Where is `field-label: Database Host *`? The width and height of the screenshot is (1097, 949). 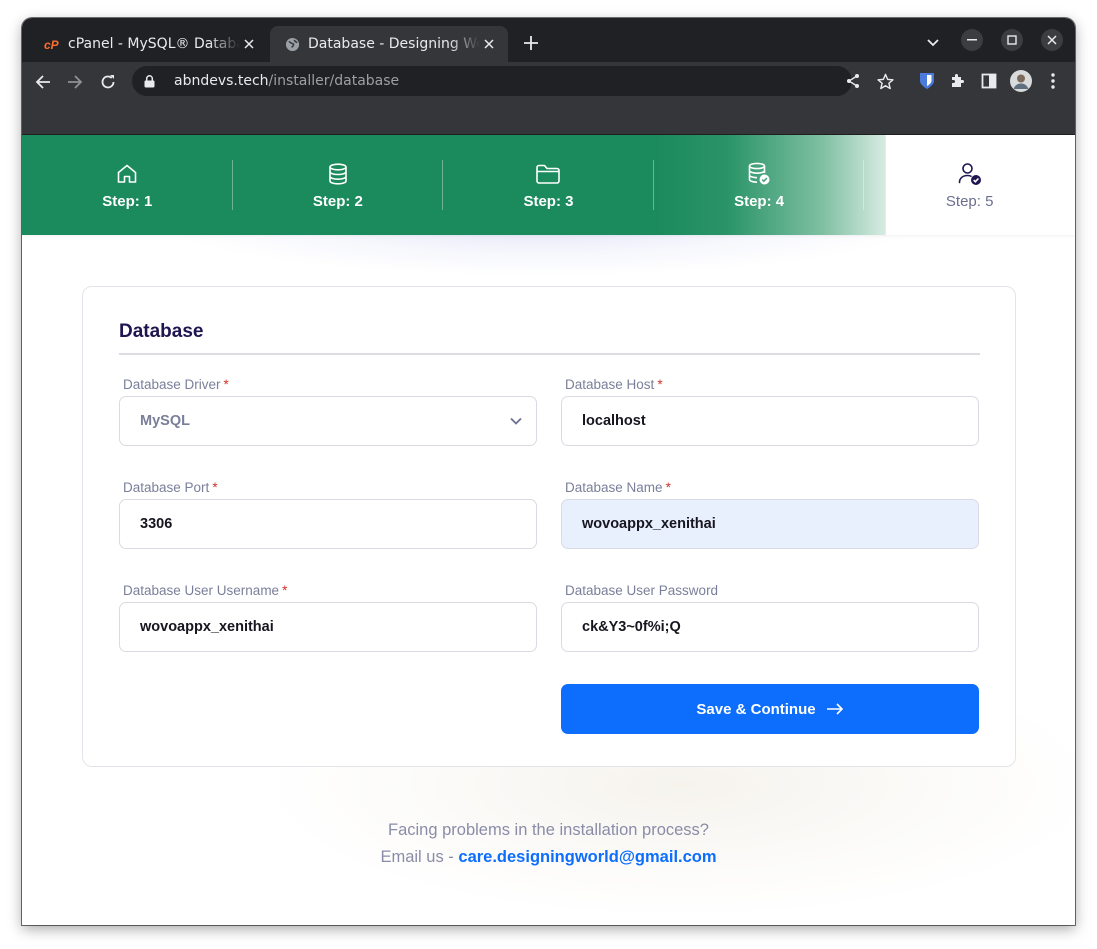 field-label: Database Host * is located at coordinates (614, 384).